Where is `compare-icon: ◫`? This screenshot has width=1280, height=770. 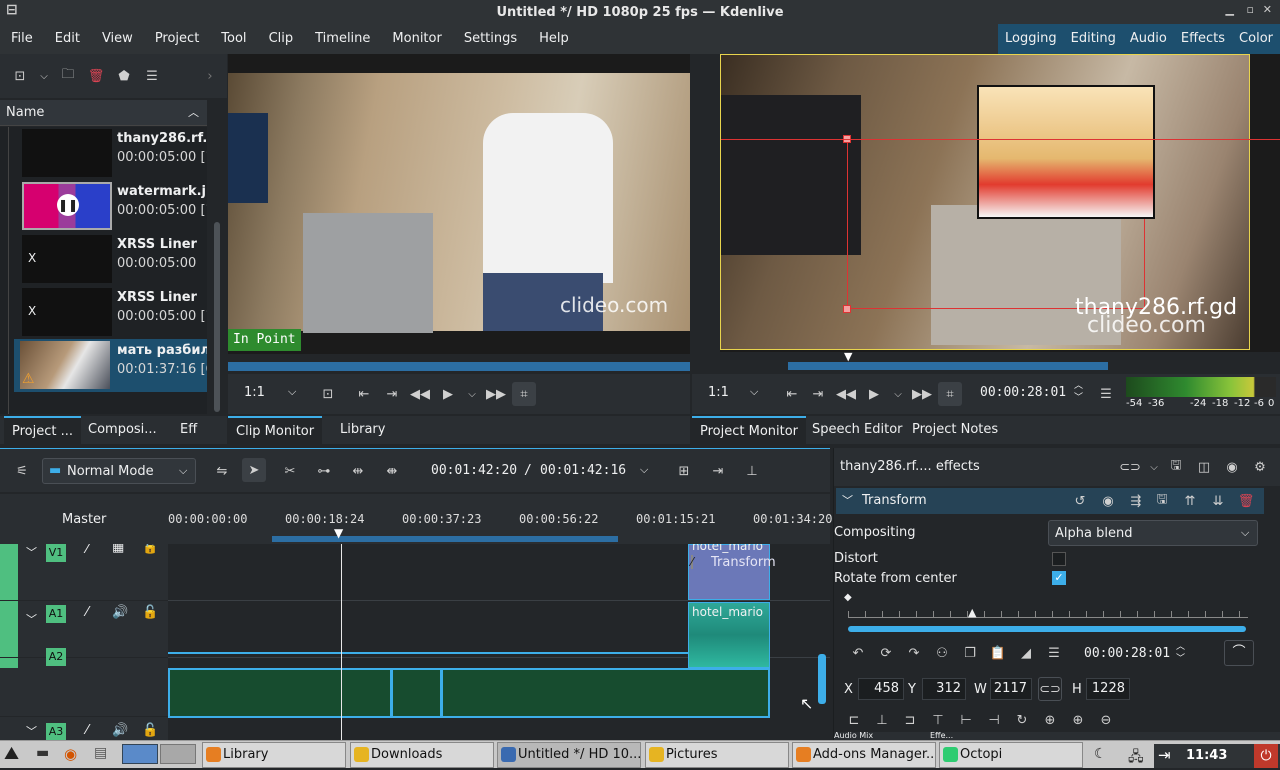 compare-icon: ◫ is located at coordinates (1204, 467).